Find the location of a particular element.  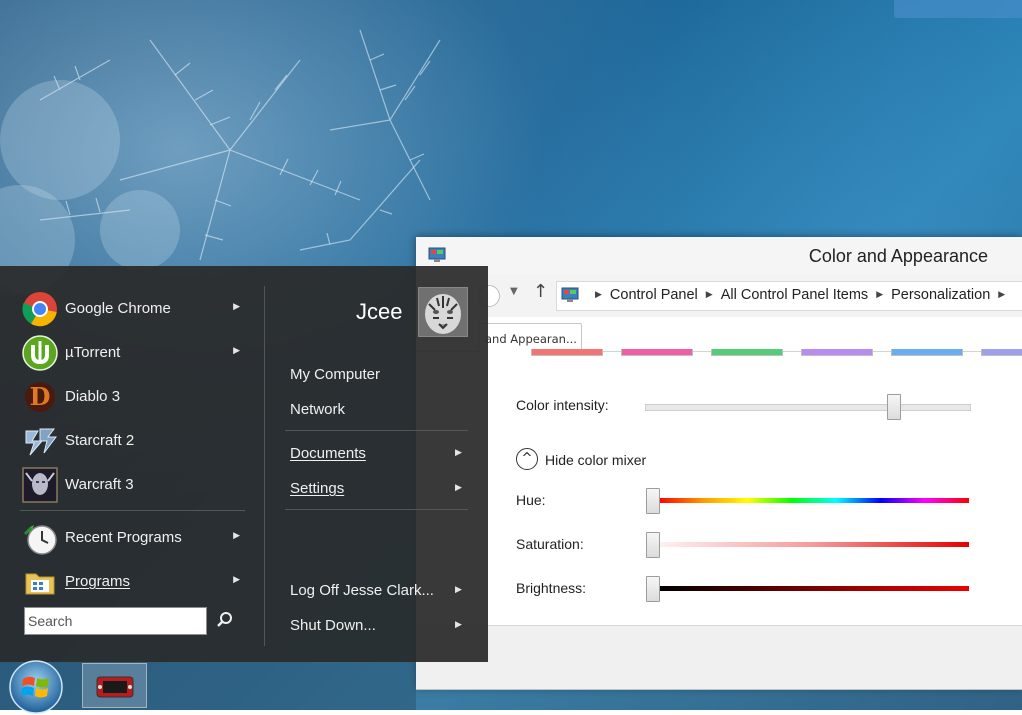

warcraft-icon is located at coordinates (40, 485).